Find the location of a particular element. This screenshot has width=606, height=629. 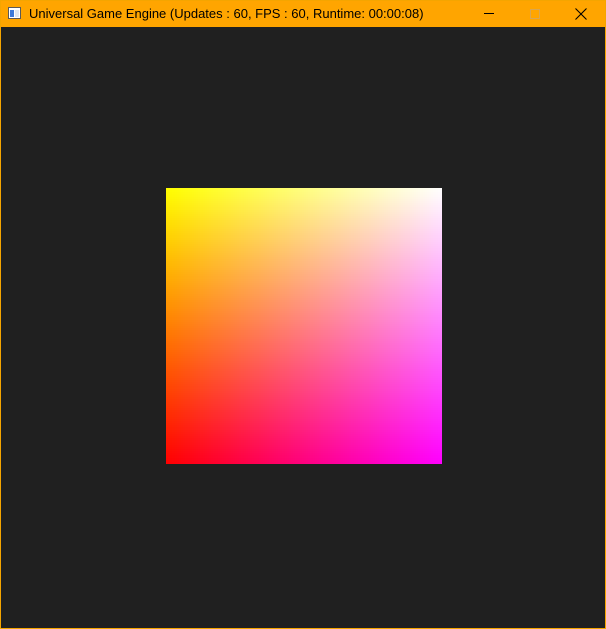

close-button is located at coordinates (581, 14).